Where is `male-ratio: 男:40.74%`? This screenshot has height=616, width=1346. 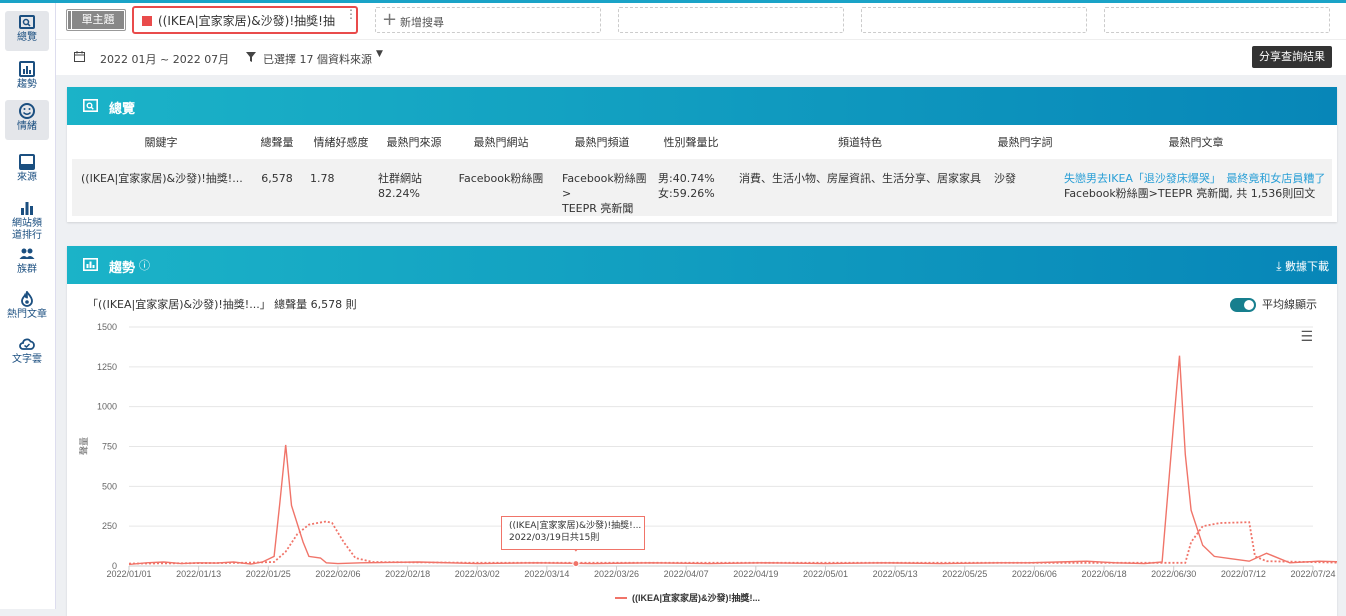
male-ratio: 男:40.74% is located at coordinates (686, 178).